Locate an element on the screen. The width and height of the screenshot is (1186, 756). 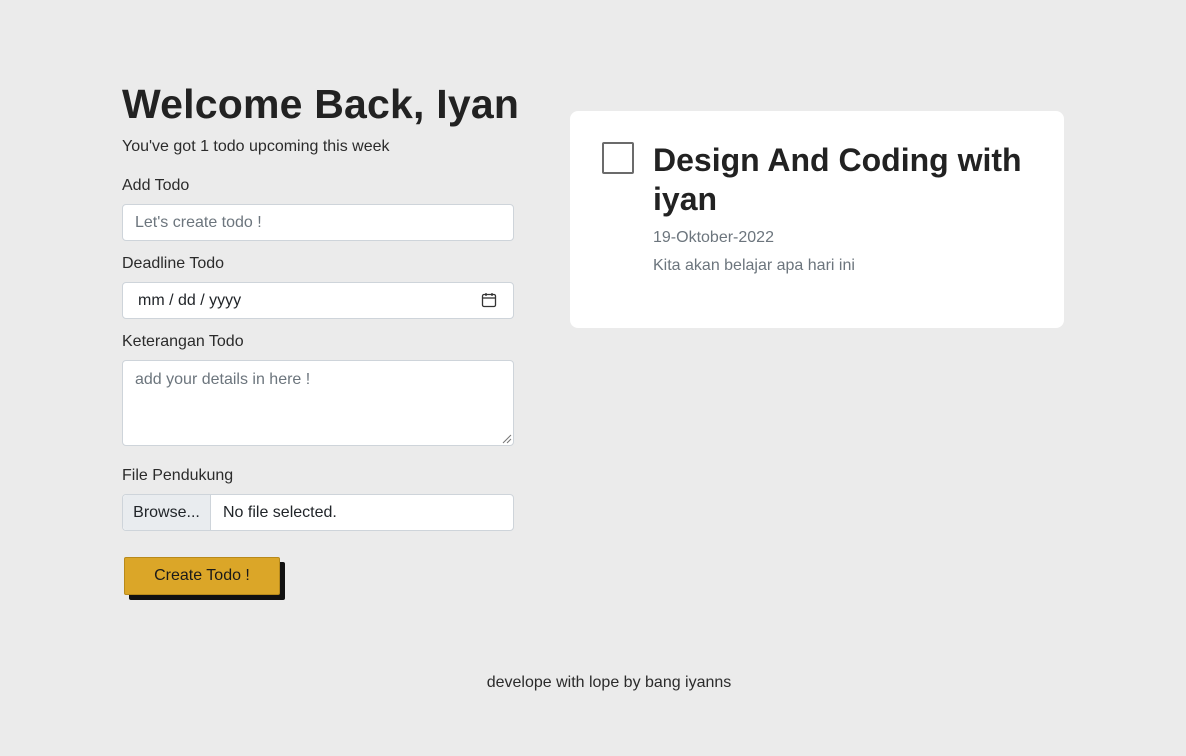
calendar-icon is located at coordinates (489, 300).